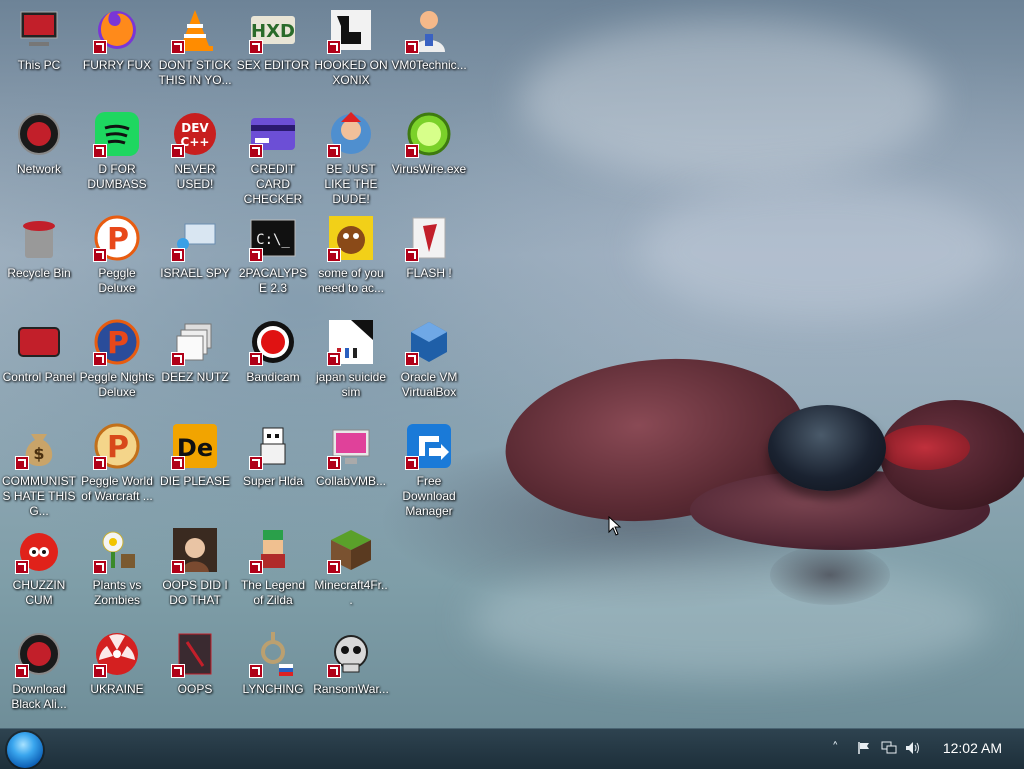  What do you see at coordinates (351, 158) in the screenshot?
I see `desktop-icon: BE JUST LIKE THE DUDE!` at bounding box center [351, 158].